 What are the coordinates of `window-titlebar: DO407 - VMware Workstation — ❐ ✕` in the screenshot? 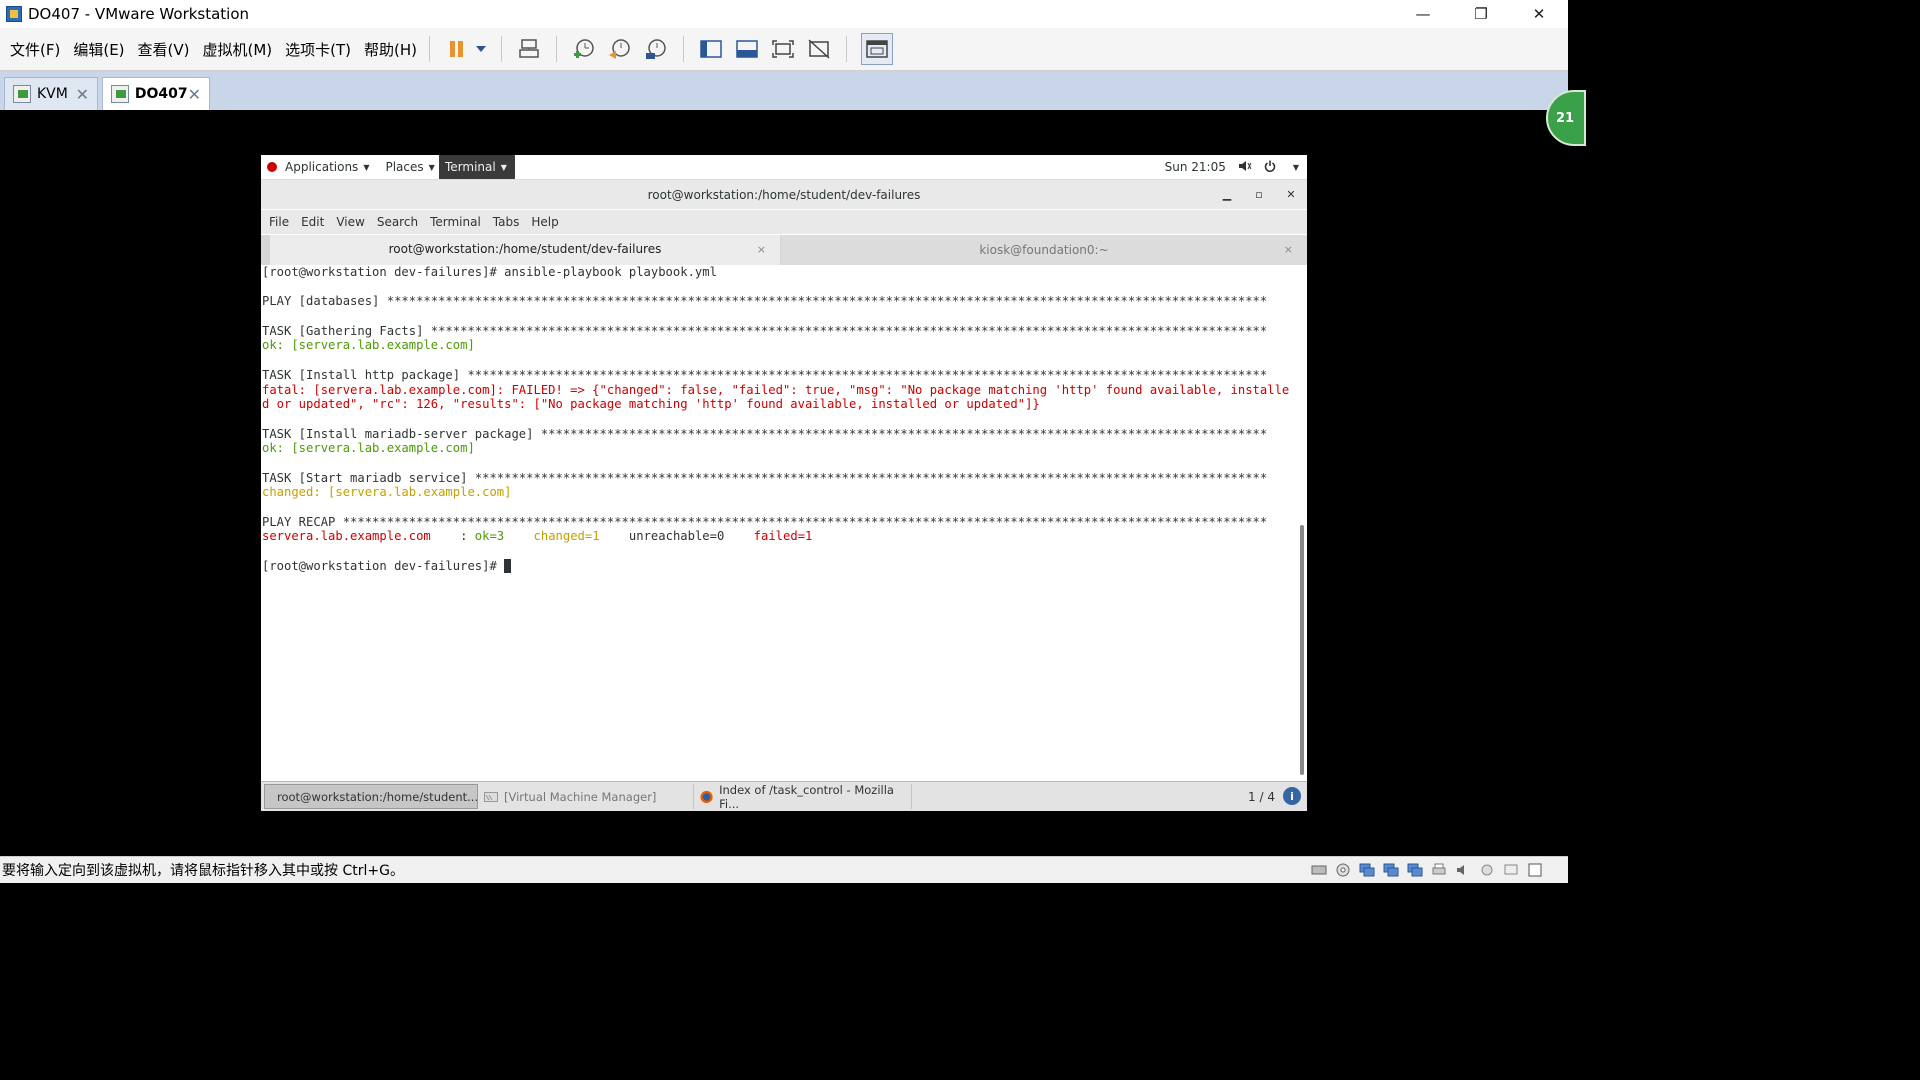 It's located at (784, 14).